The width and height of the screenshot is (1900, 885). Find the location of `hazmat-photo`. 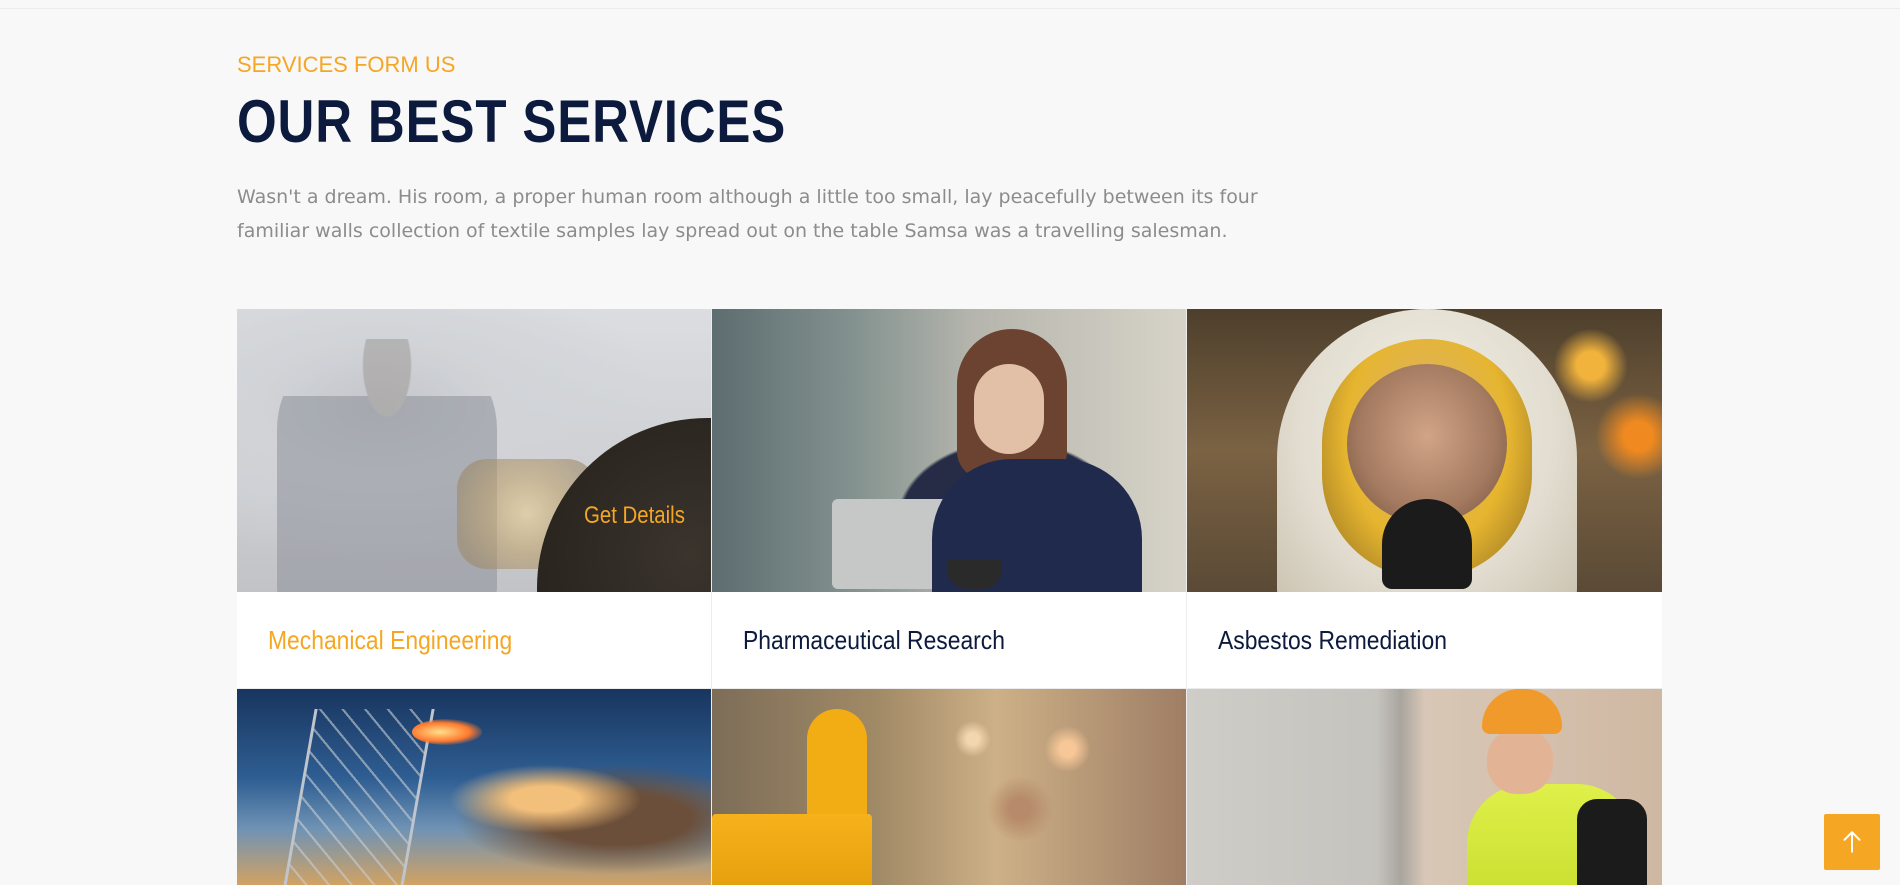

hazmat-photo is located at coordinates (1424, 450).